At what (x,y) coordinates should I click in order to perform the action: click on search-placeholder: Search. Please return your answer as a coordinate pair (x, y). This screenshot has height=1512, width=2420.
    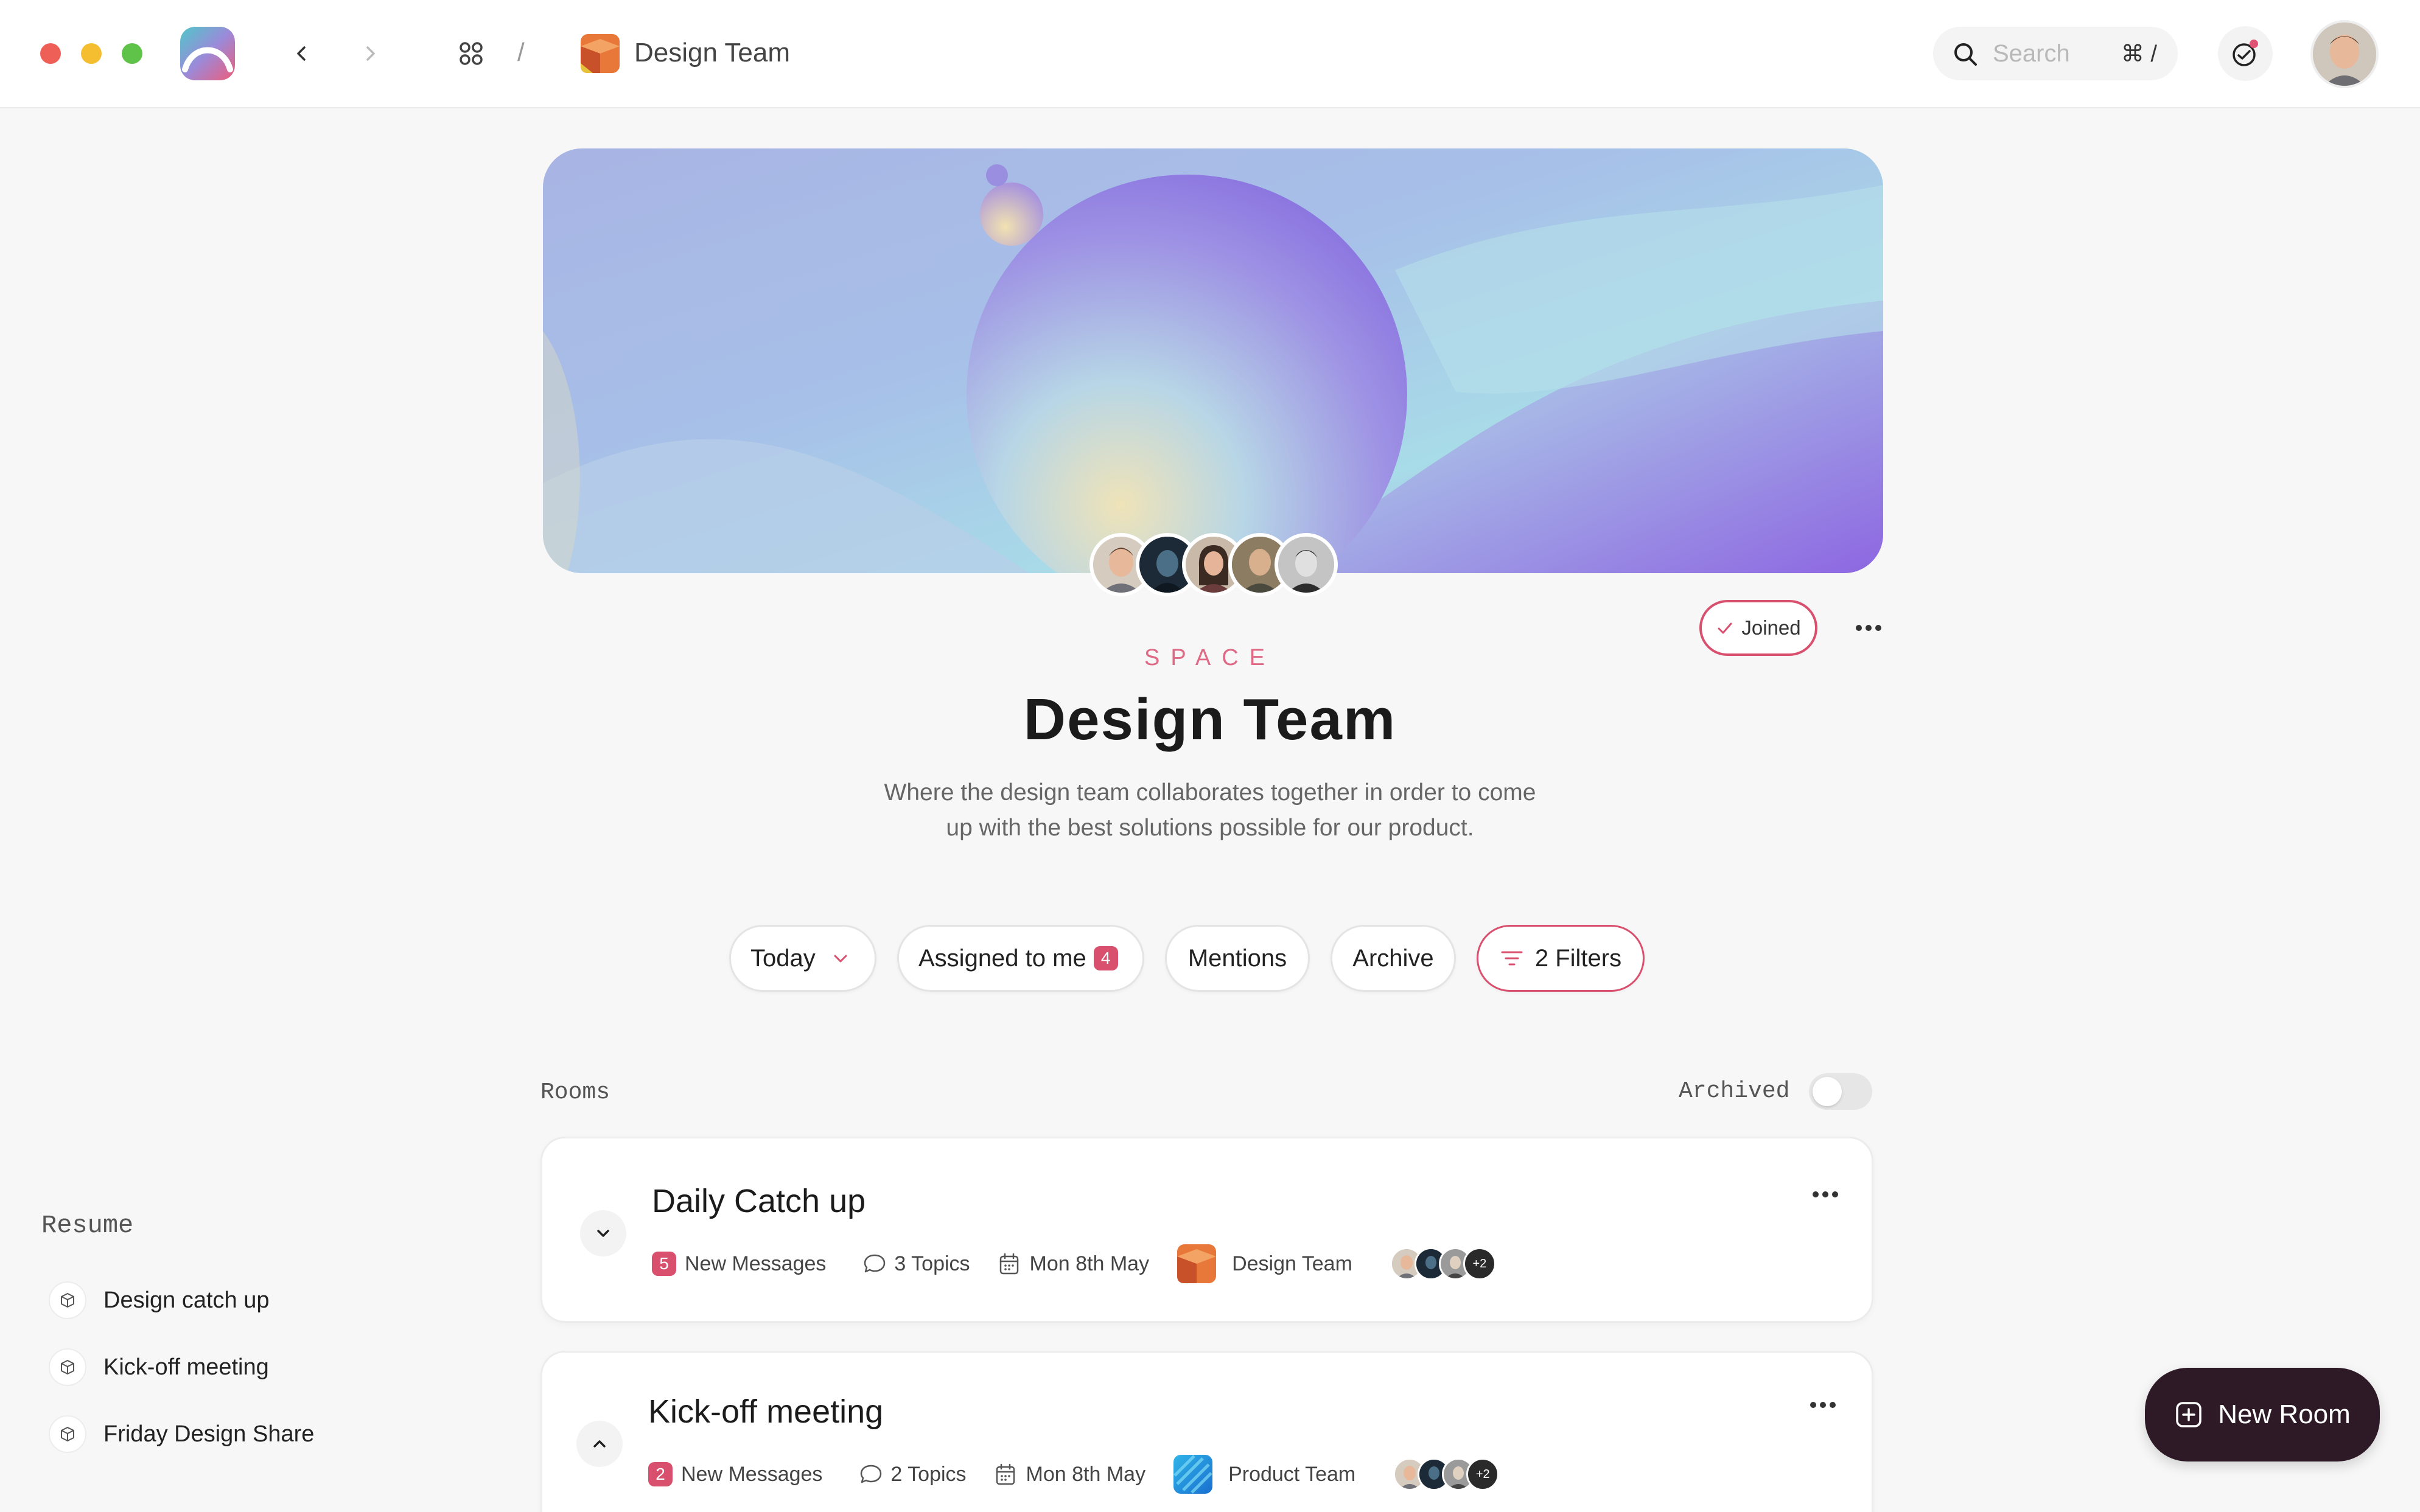
    Looking at the image, I should click on (2031, 53).